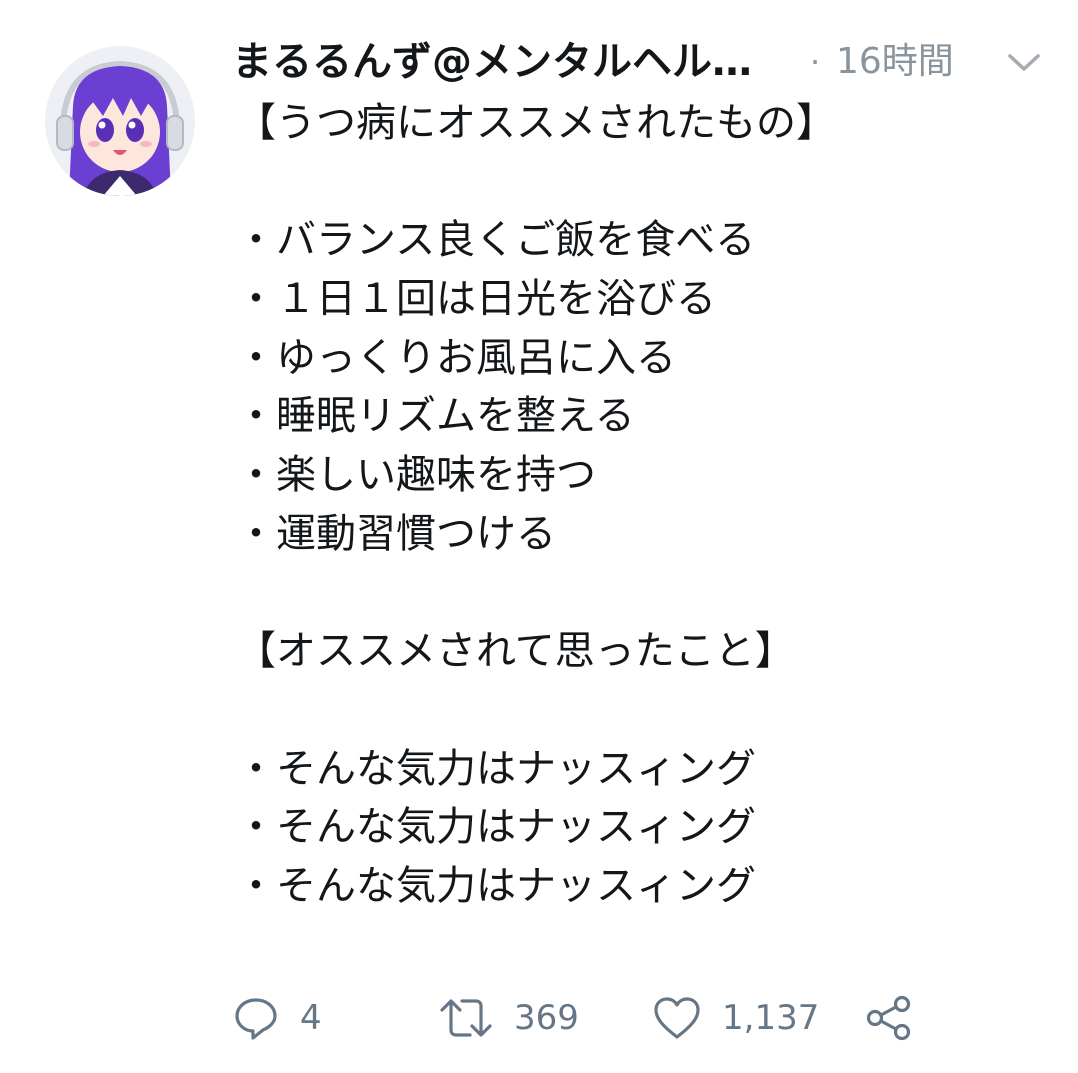  I want to click on tweet-line: ・楽しい趣味を持つ, so click(416, 475).